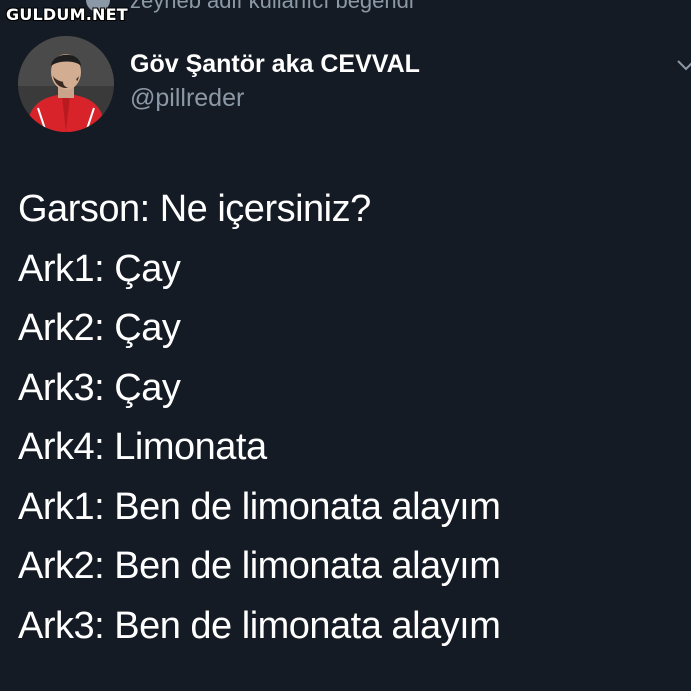 This screenshot has width=691, height=691. Describe the element at coordinates (259, 506) in the screenshot. I see `tweet-line: Ark1: Ben de limonata alayım` at that location.